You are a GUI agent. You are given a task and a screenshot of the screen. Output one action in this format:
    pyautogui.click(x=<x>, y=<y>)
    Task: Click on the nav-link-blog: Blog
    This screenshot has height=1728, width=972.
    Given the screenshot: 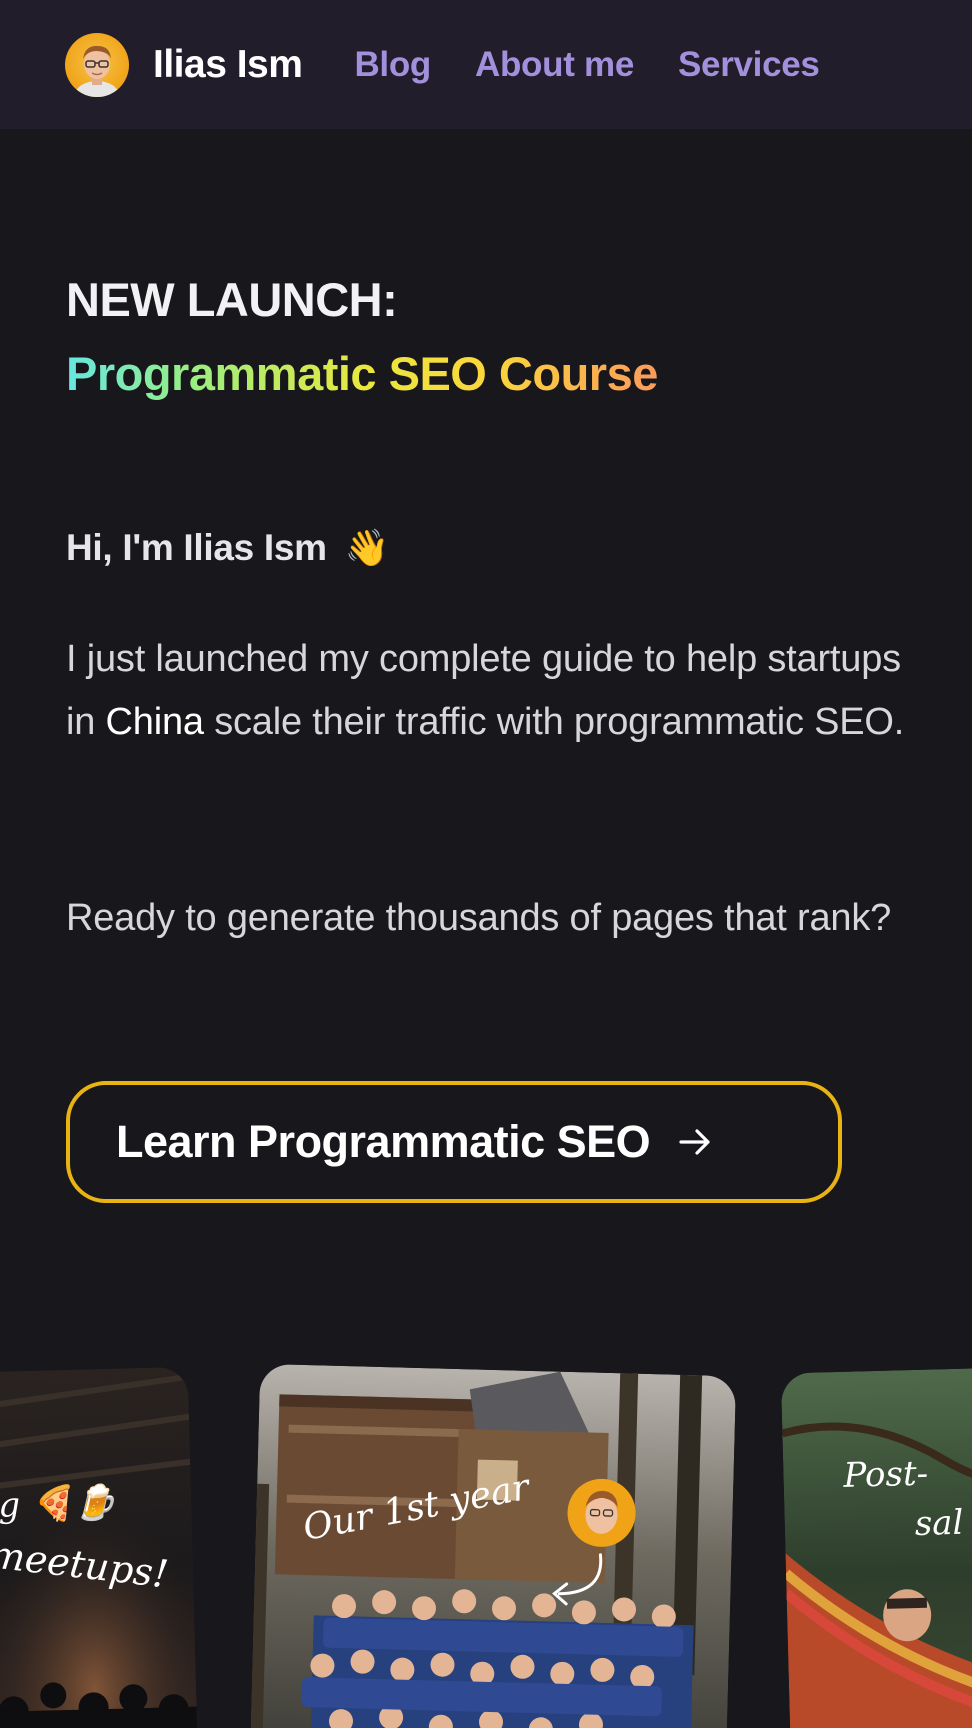 What is the action you would take?
    pyautogui.click(x=392, y=65)
    